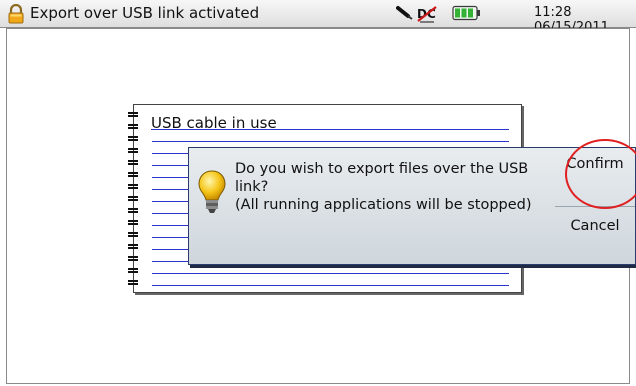 The height and width of the screenshot is (386, 636). Describe the element at coordinates (594, 226) in the screenshot. I see `cancel-button: Cancel` at that location.